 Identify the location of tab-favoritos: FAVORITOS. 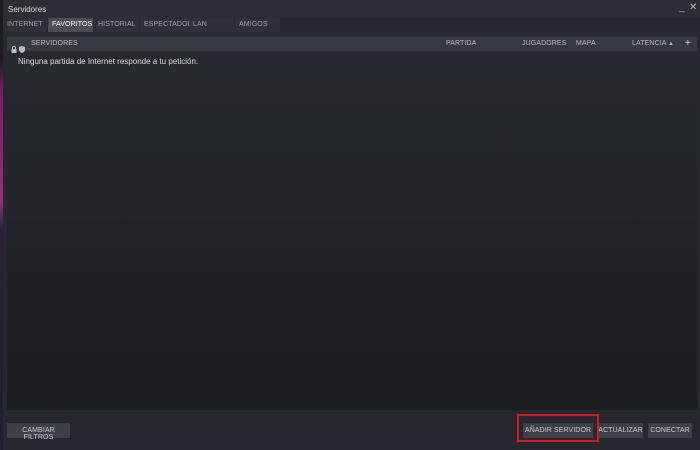
(70, 25).